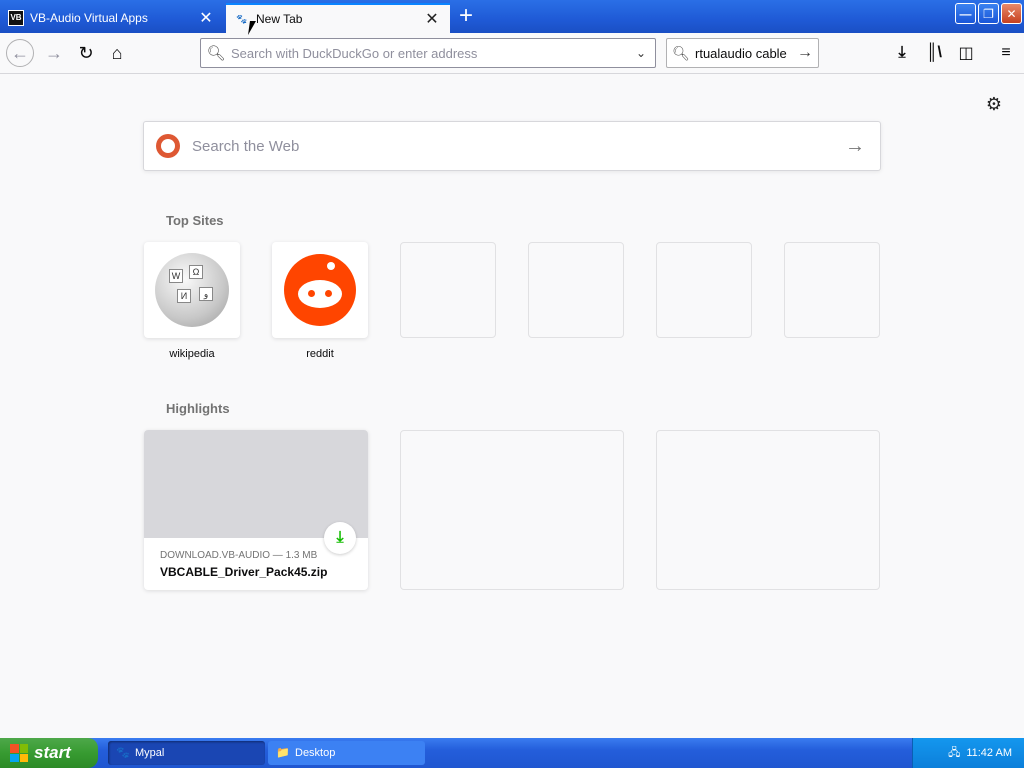 This screenshot has height=768, width=1024. I want to click on restore-button: ❐, so click(988, 13).